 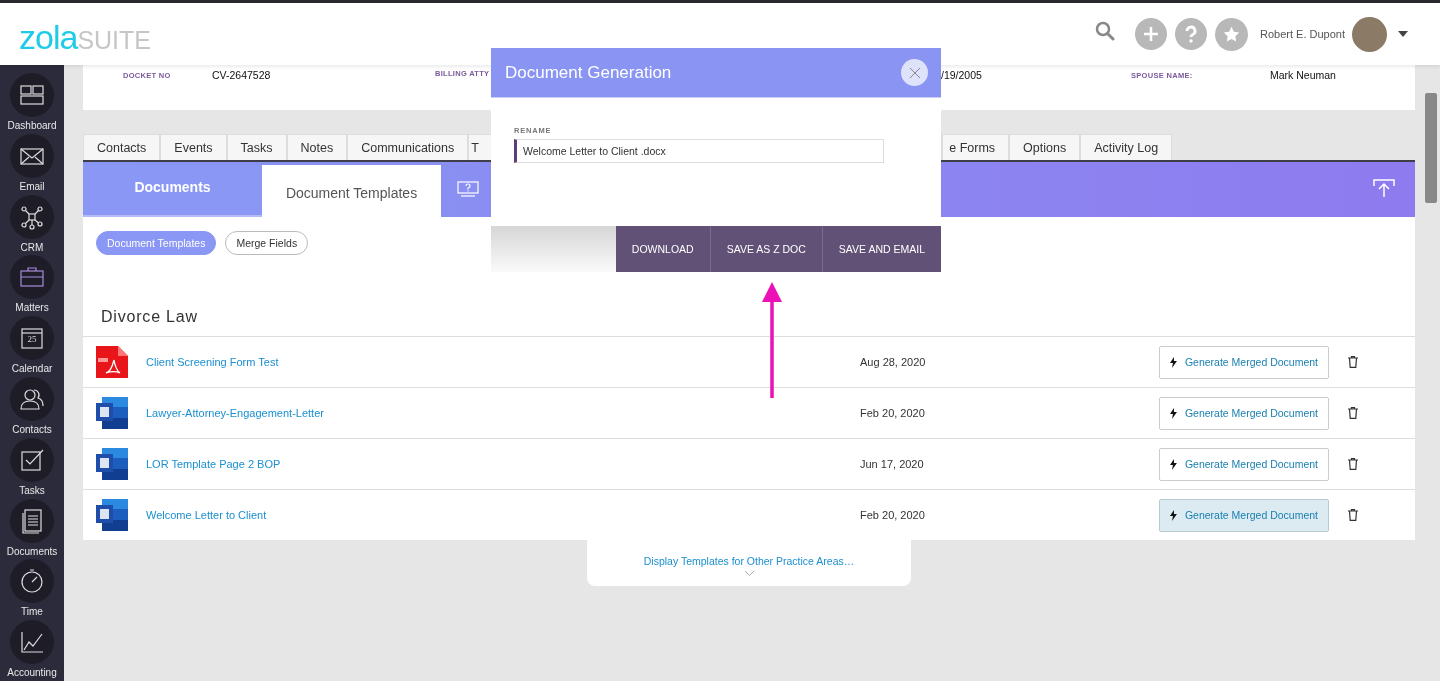 I want to click on template-link: Lawyer-Attorney-Engagement-Letter, so click(x=494, y=413).